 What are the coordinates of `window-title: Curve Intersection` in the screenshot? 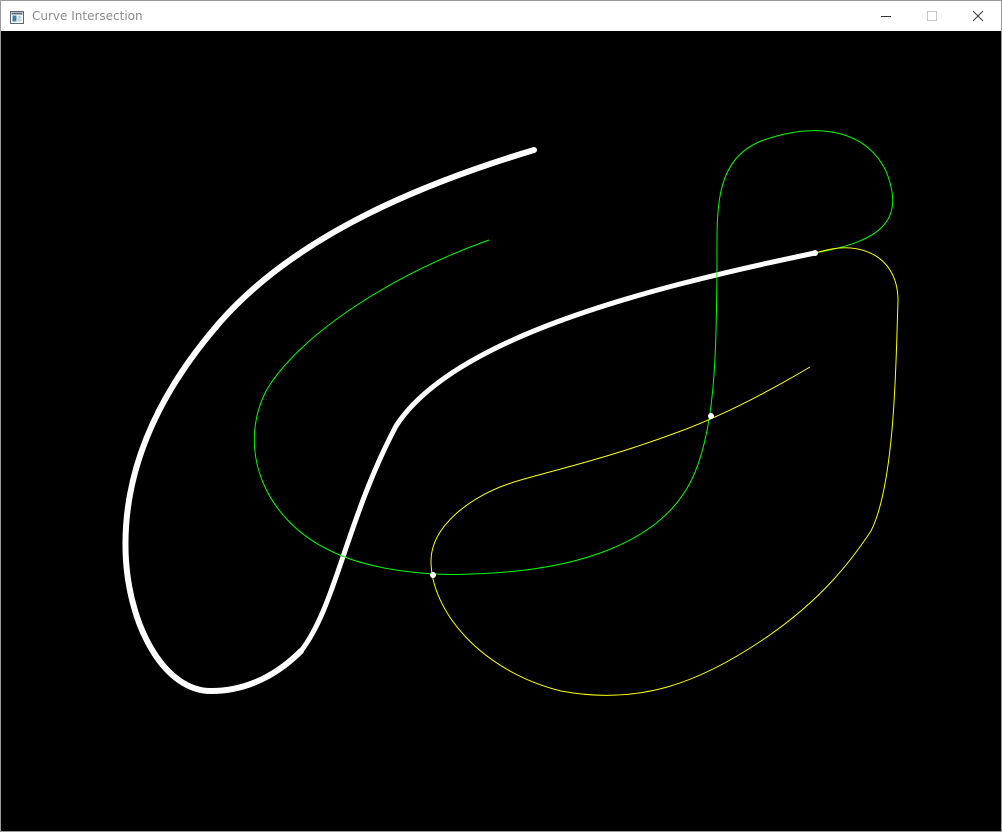 It's located at (87, 16).